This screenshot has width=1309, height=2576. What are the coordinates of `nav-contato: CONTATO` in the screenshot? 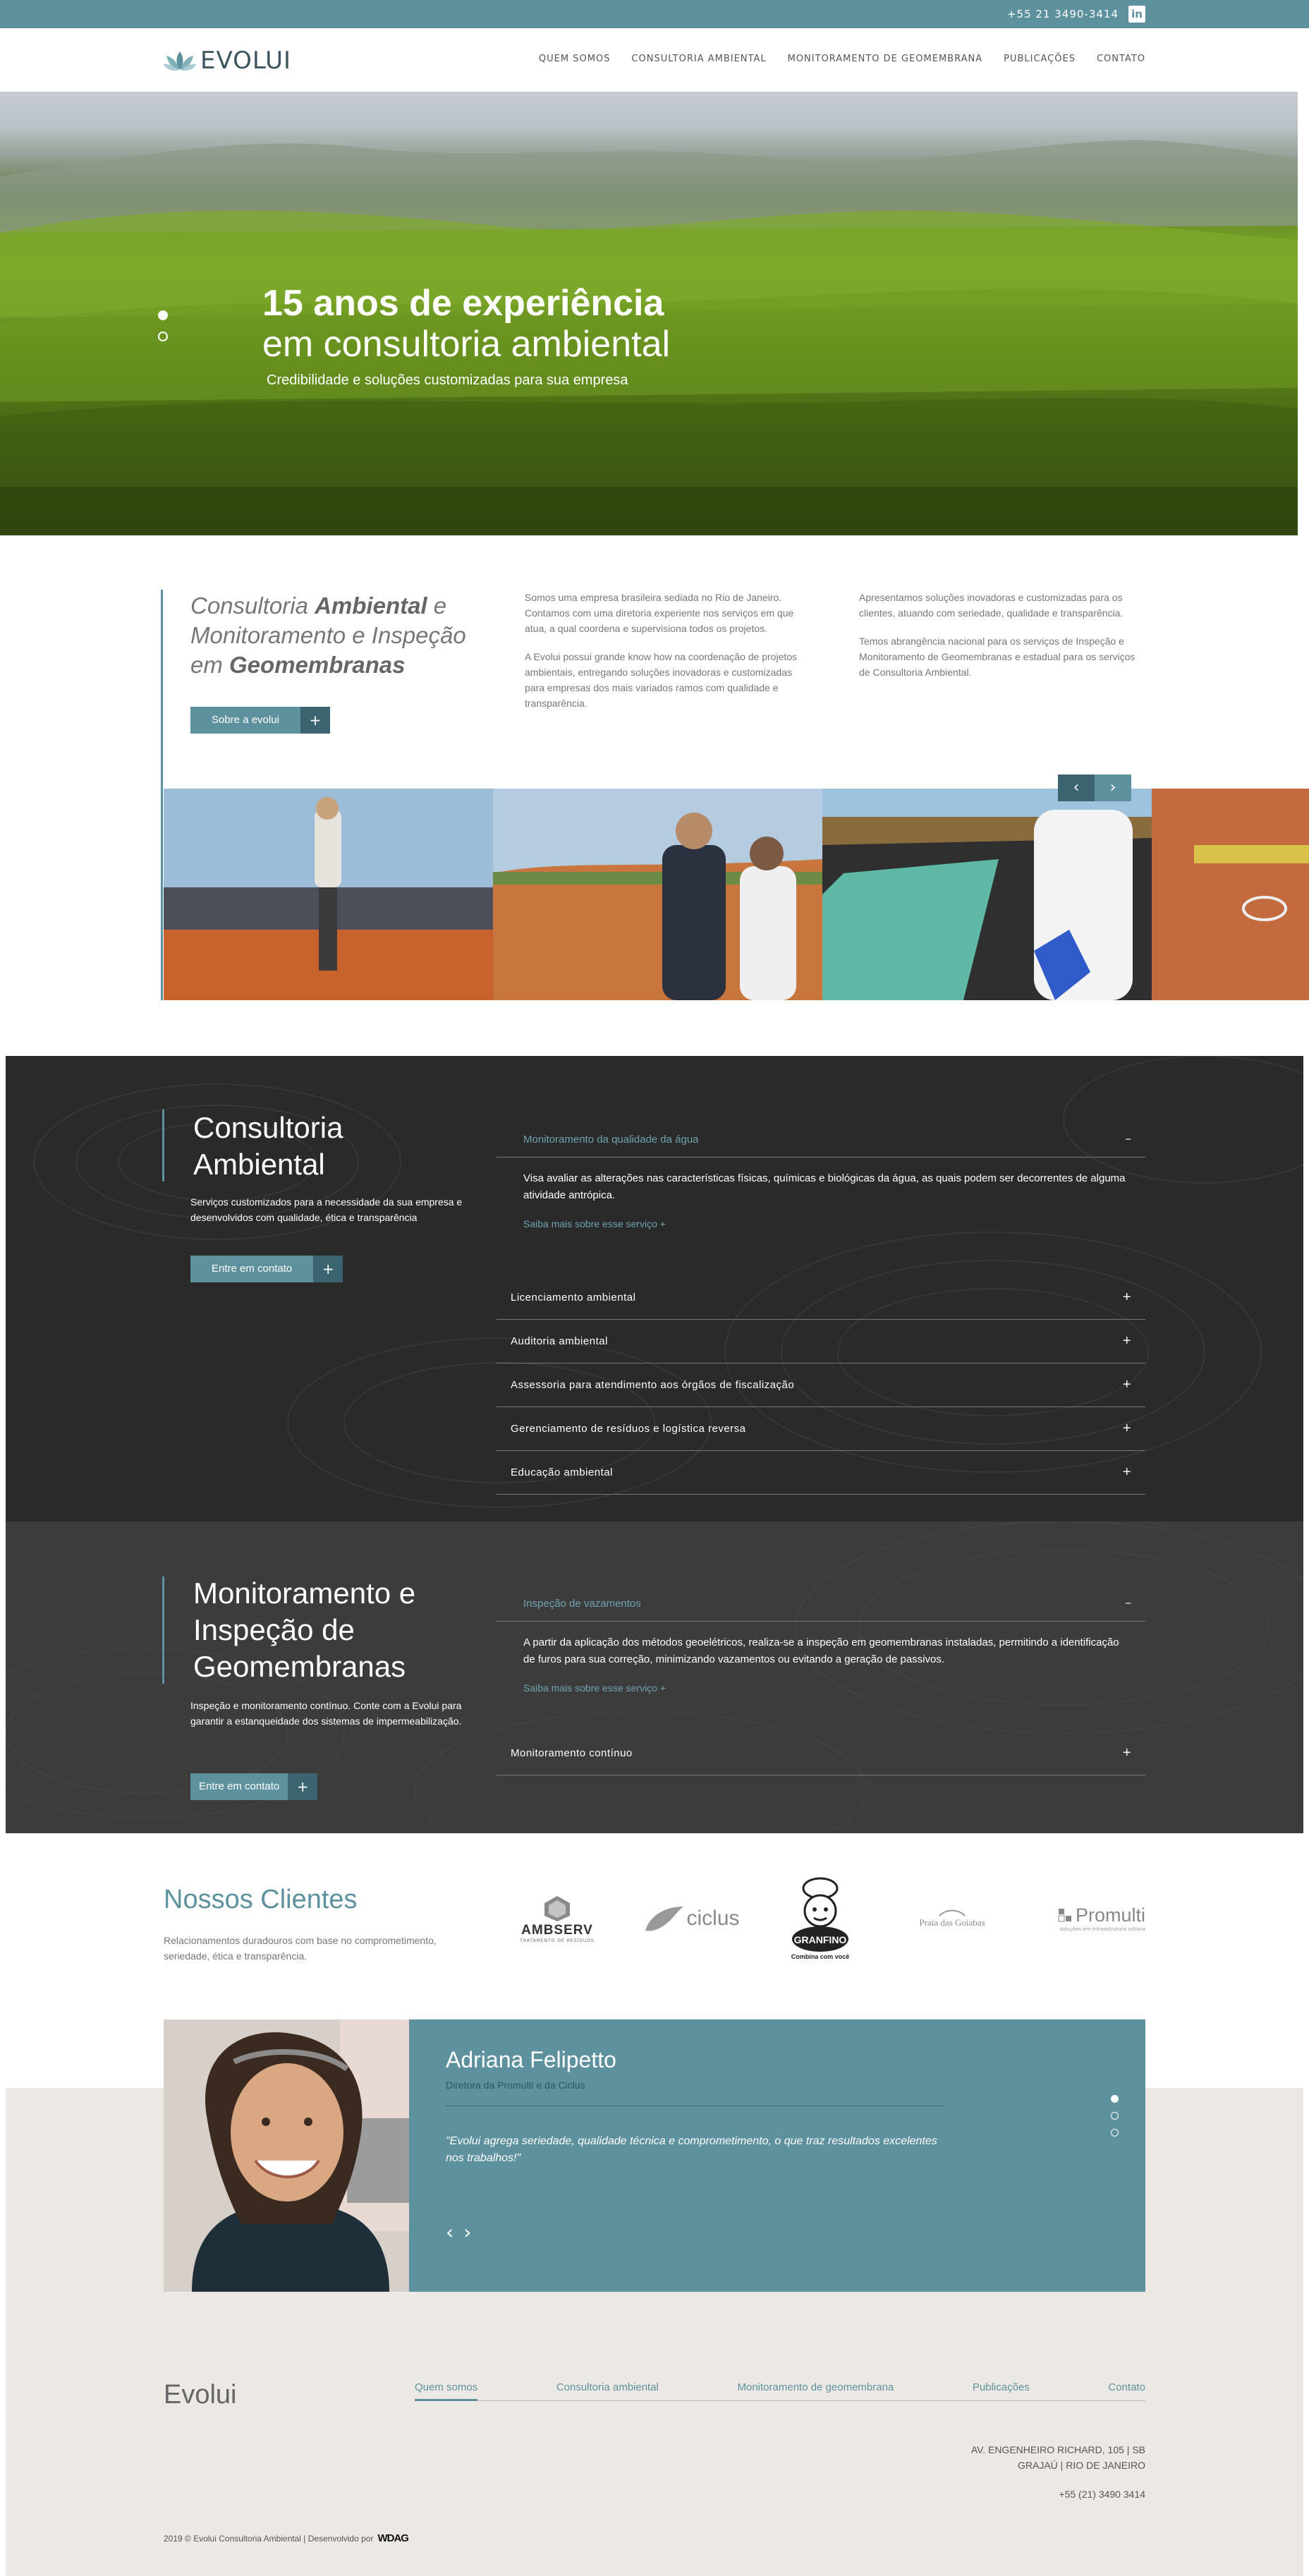 It's located at (1121, 59).